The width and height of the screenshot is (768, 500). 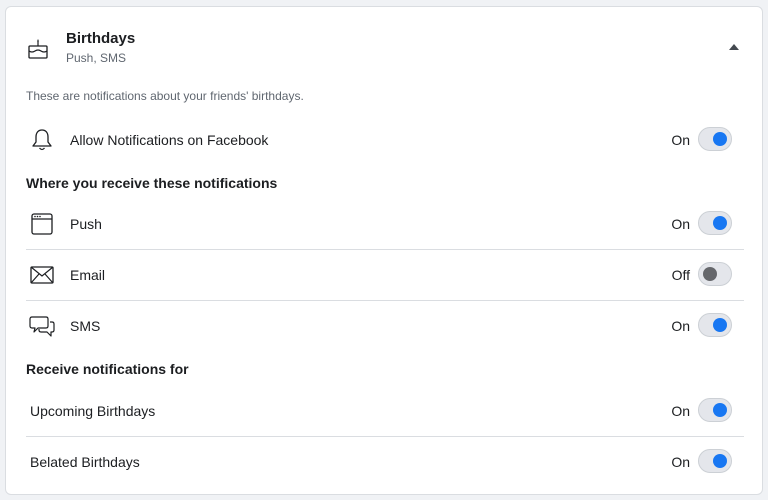 What do you see at coordinates (385, 326) in the screenshot?
I see `sms-row: SMS On` at bounding box center [385, 326].